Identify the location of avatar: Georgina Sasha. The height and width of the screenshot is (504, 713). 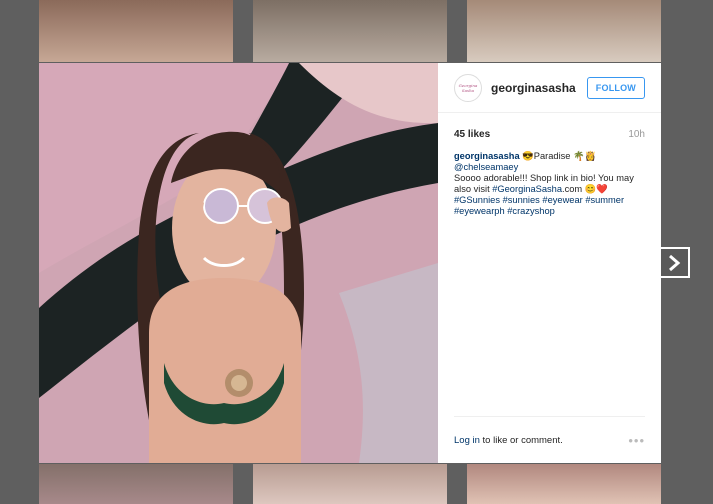
(468, 87).